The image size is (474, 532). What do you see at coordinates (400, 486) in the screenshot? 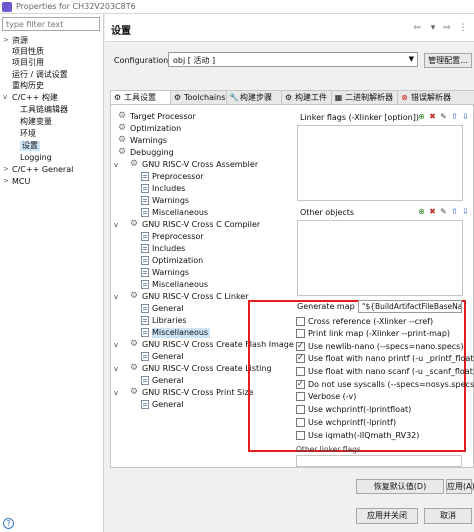
I see `restore-defaults-button: 恢复默认值(D)` at bounding box center [400, 486].